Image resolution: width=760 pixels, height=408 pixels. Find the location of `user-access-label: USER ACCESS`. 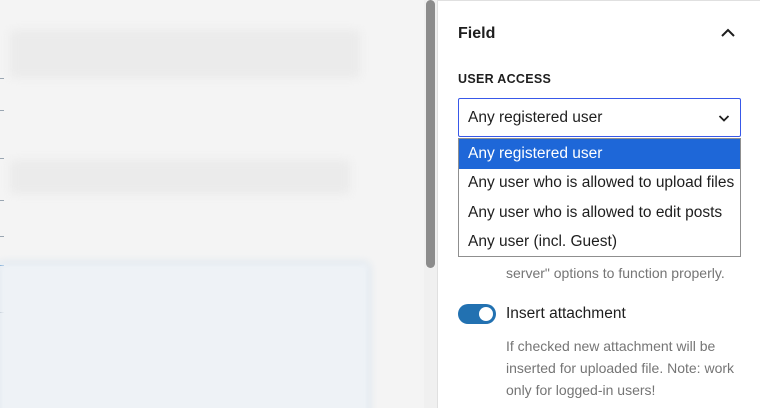

user-access-label: USER ACCESS is located at coordinates (505, 79).